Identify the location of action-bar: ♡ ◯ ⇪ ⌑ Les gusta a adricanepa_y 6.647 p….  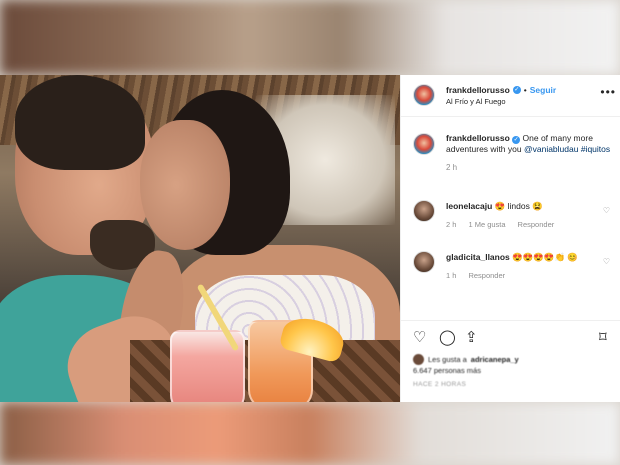
(510, 361).